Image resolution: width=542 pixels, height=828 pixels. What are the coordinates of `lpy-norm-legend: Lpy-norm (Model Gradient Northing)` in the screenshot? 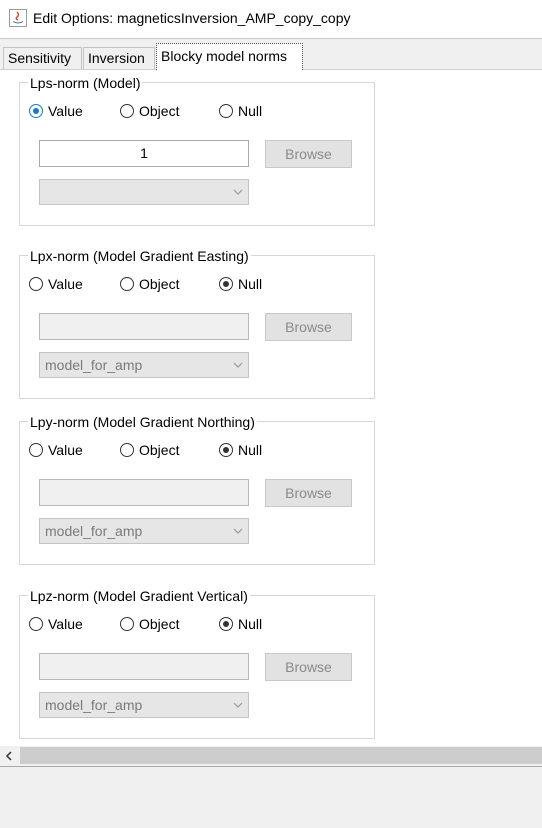 It's located at (142, 422).